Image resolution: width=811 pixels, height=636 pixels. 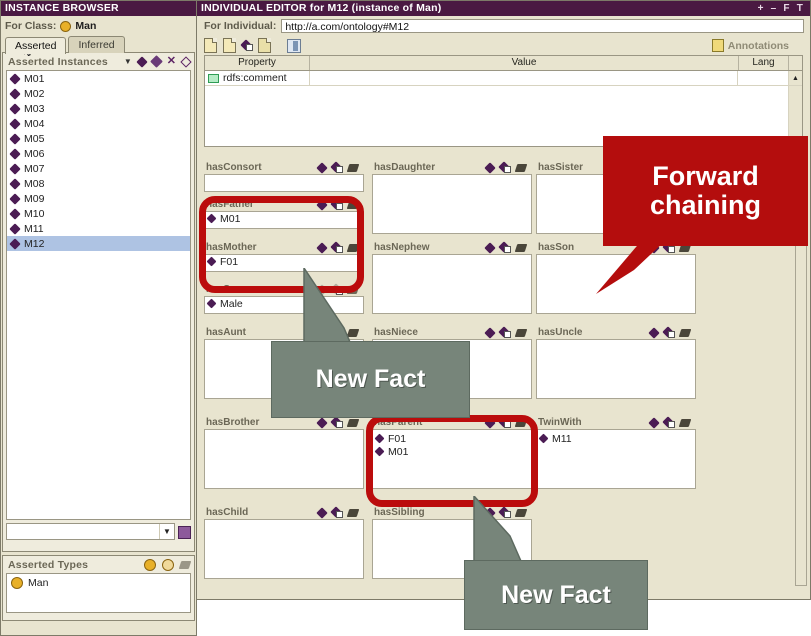 What do you see at coordinates (96, 44) in the screenshot?
I see `tab-inferred: Inferred` at bounding box center [96, 44].